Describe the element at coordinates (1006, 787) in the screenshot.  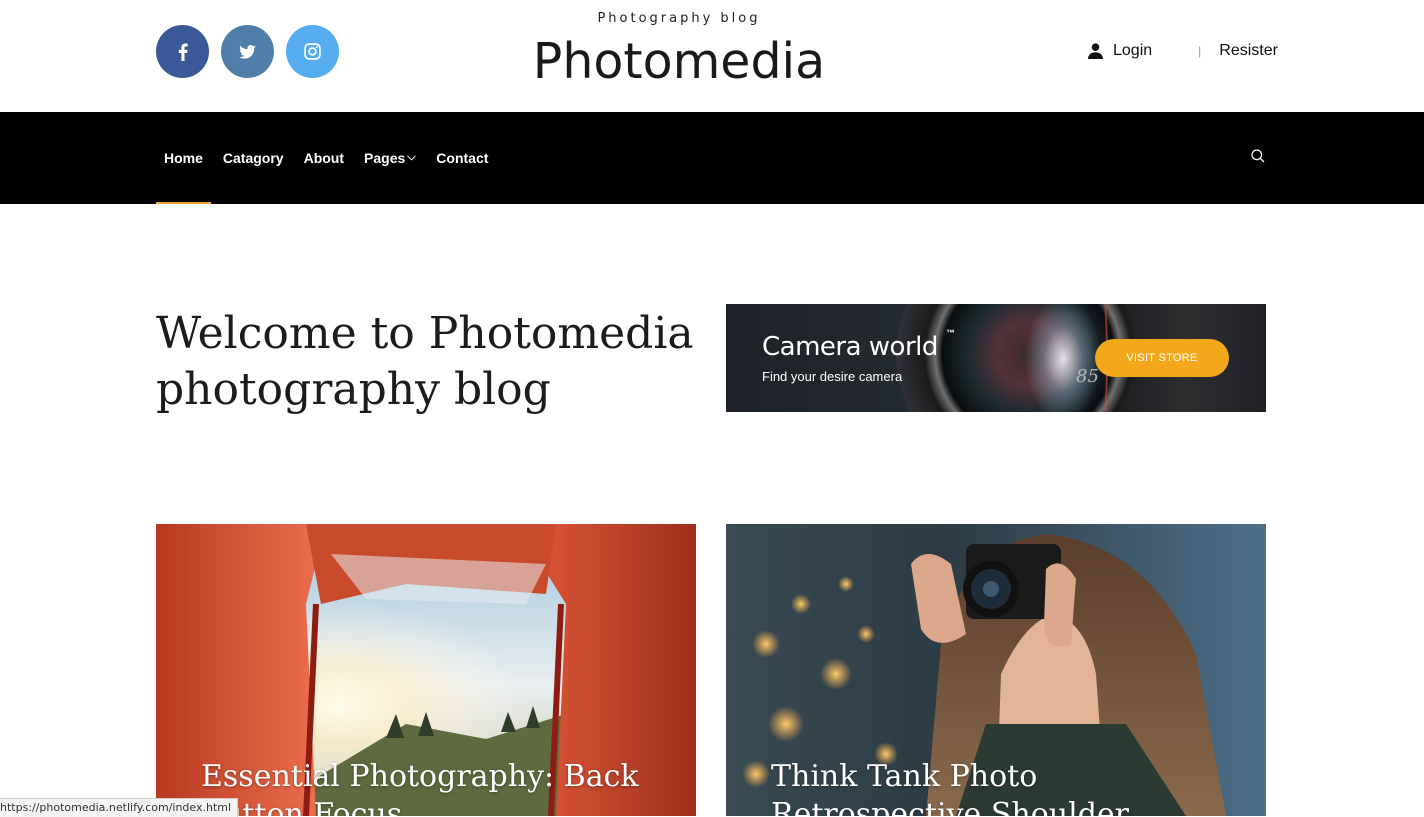
I see `post-title: Think Tank Photo Retrospective Shoulder` at that location.